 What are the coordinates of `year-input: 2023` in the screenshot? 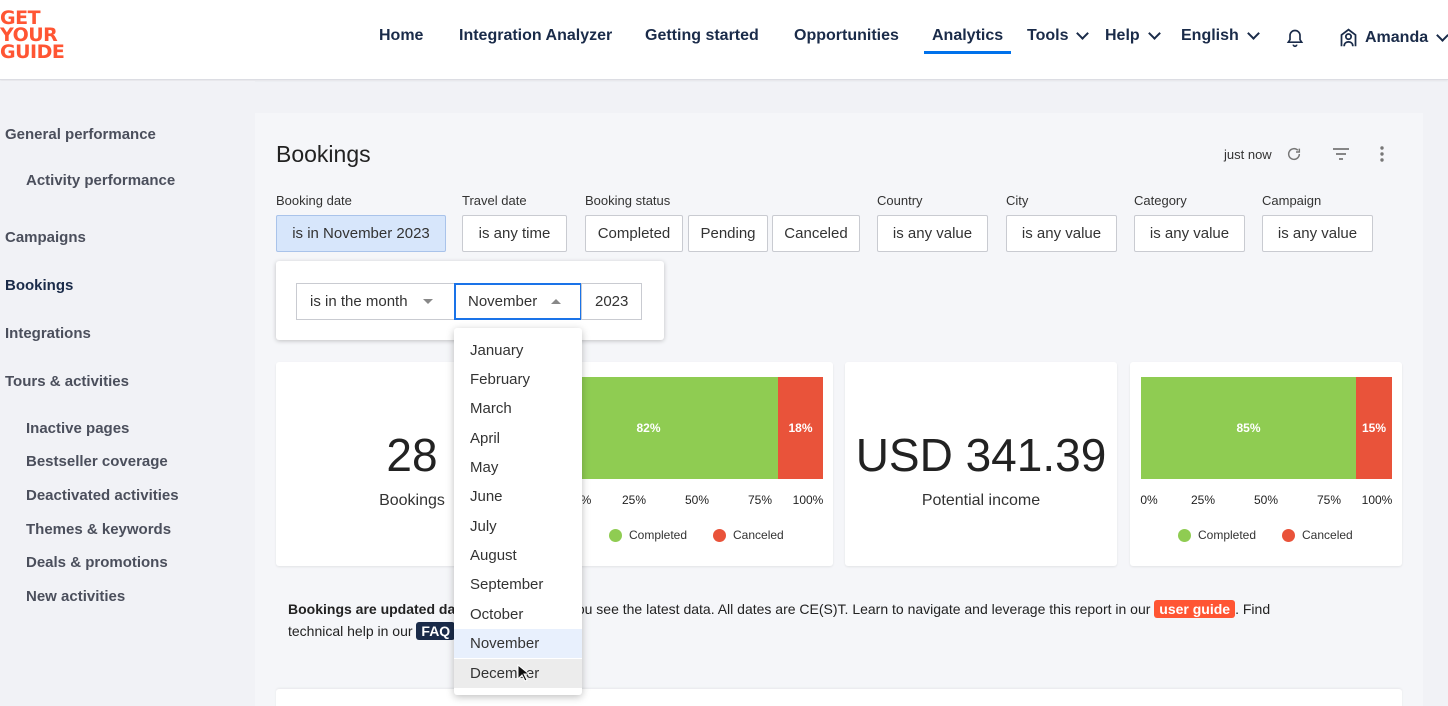 It's located at (611, 301).